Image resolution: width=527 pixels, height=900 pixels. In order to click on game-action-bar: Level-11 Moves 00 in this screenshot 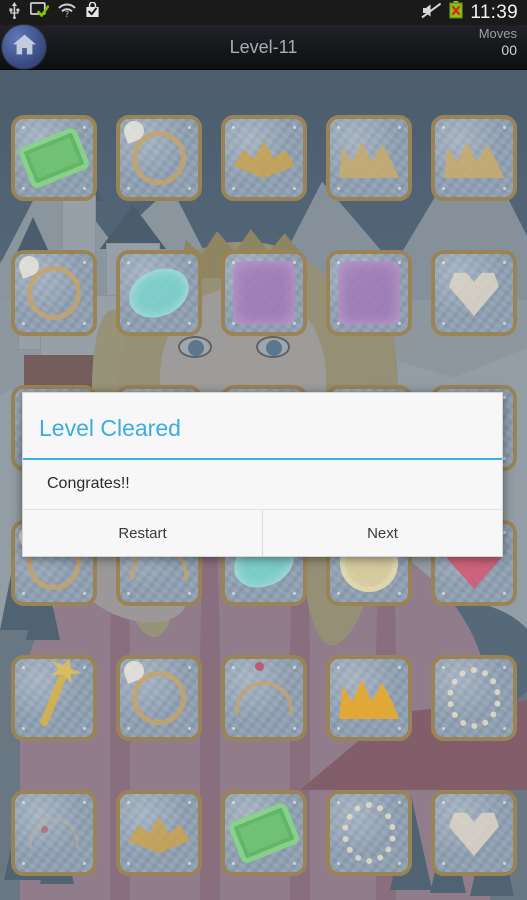, I will do `click(263, 47)`.